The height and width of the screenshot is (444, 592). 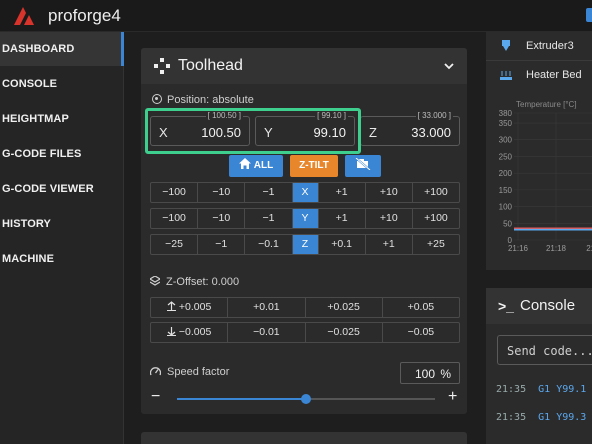 What do you see at coordinates (421, 332) in the screenshot?
I see `z-offset-down-0-05: −0.05` at bounding box center [421, 332].